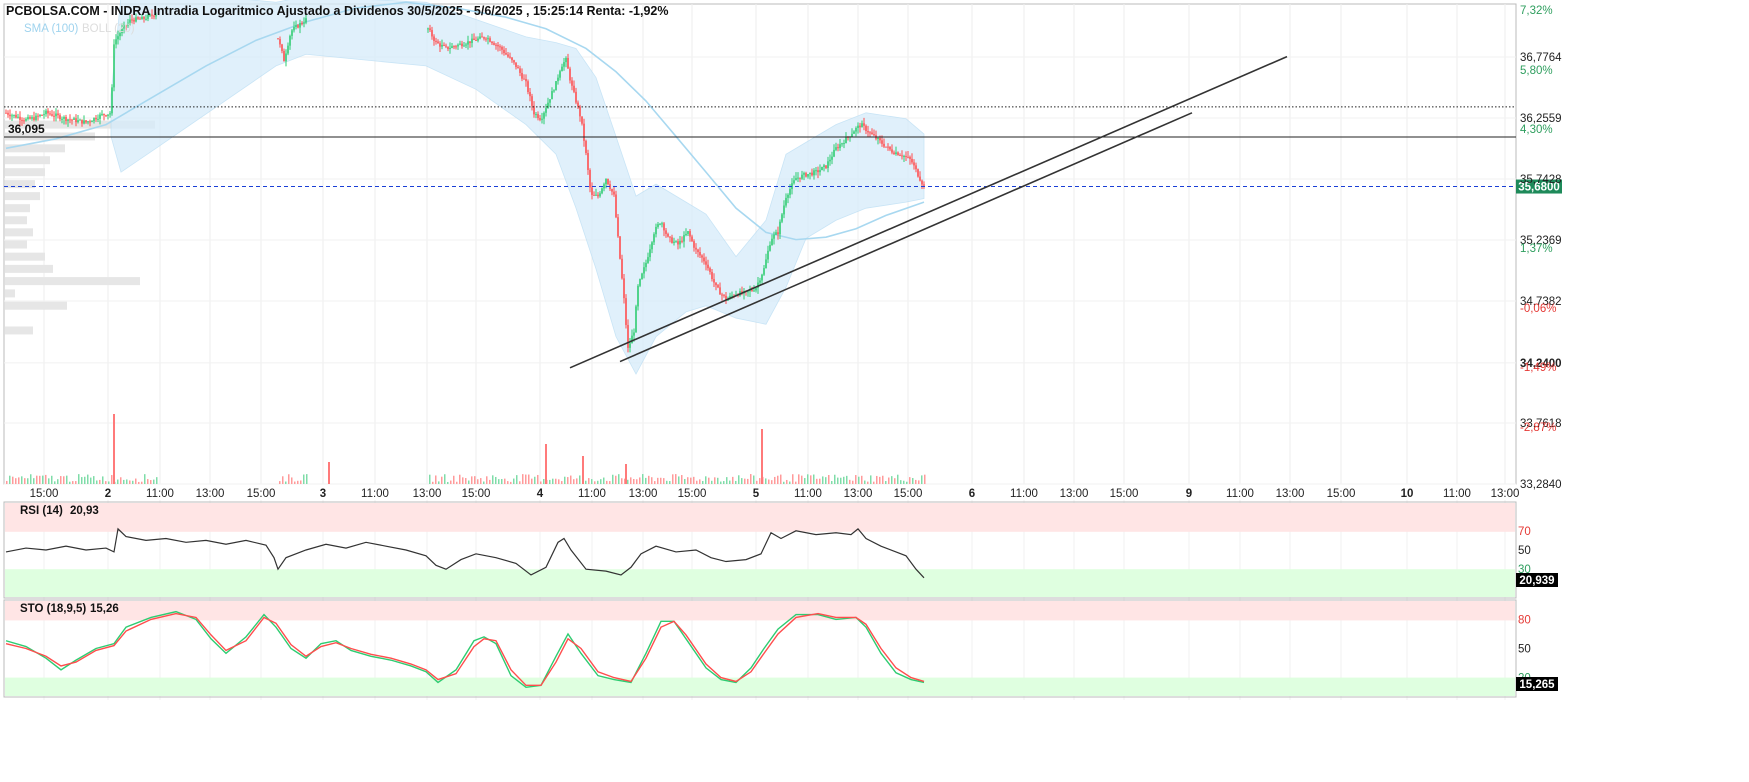 This screenshot has width=1749, height=782. Describe the element at coordinates (780, 550) in the screenshot. I see `rsi-panel: RSI (14) 20,9370503020,939` at that location.